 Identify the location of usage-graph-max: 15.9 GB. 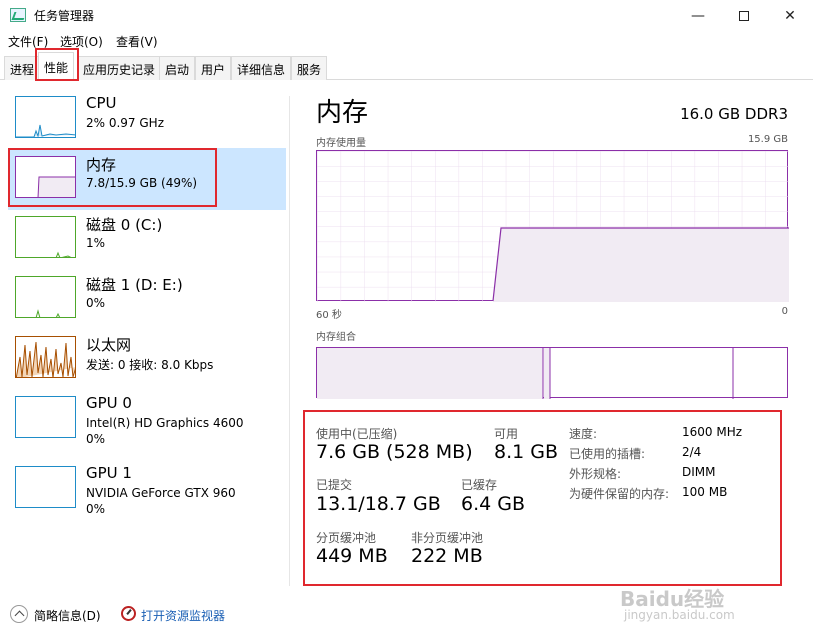
(767, 139).